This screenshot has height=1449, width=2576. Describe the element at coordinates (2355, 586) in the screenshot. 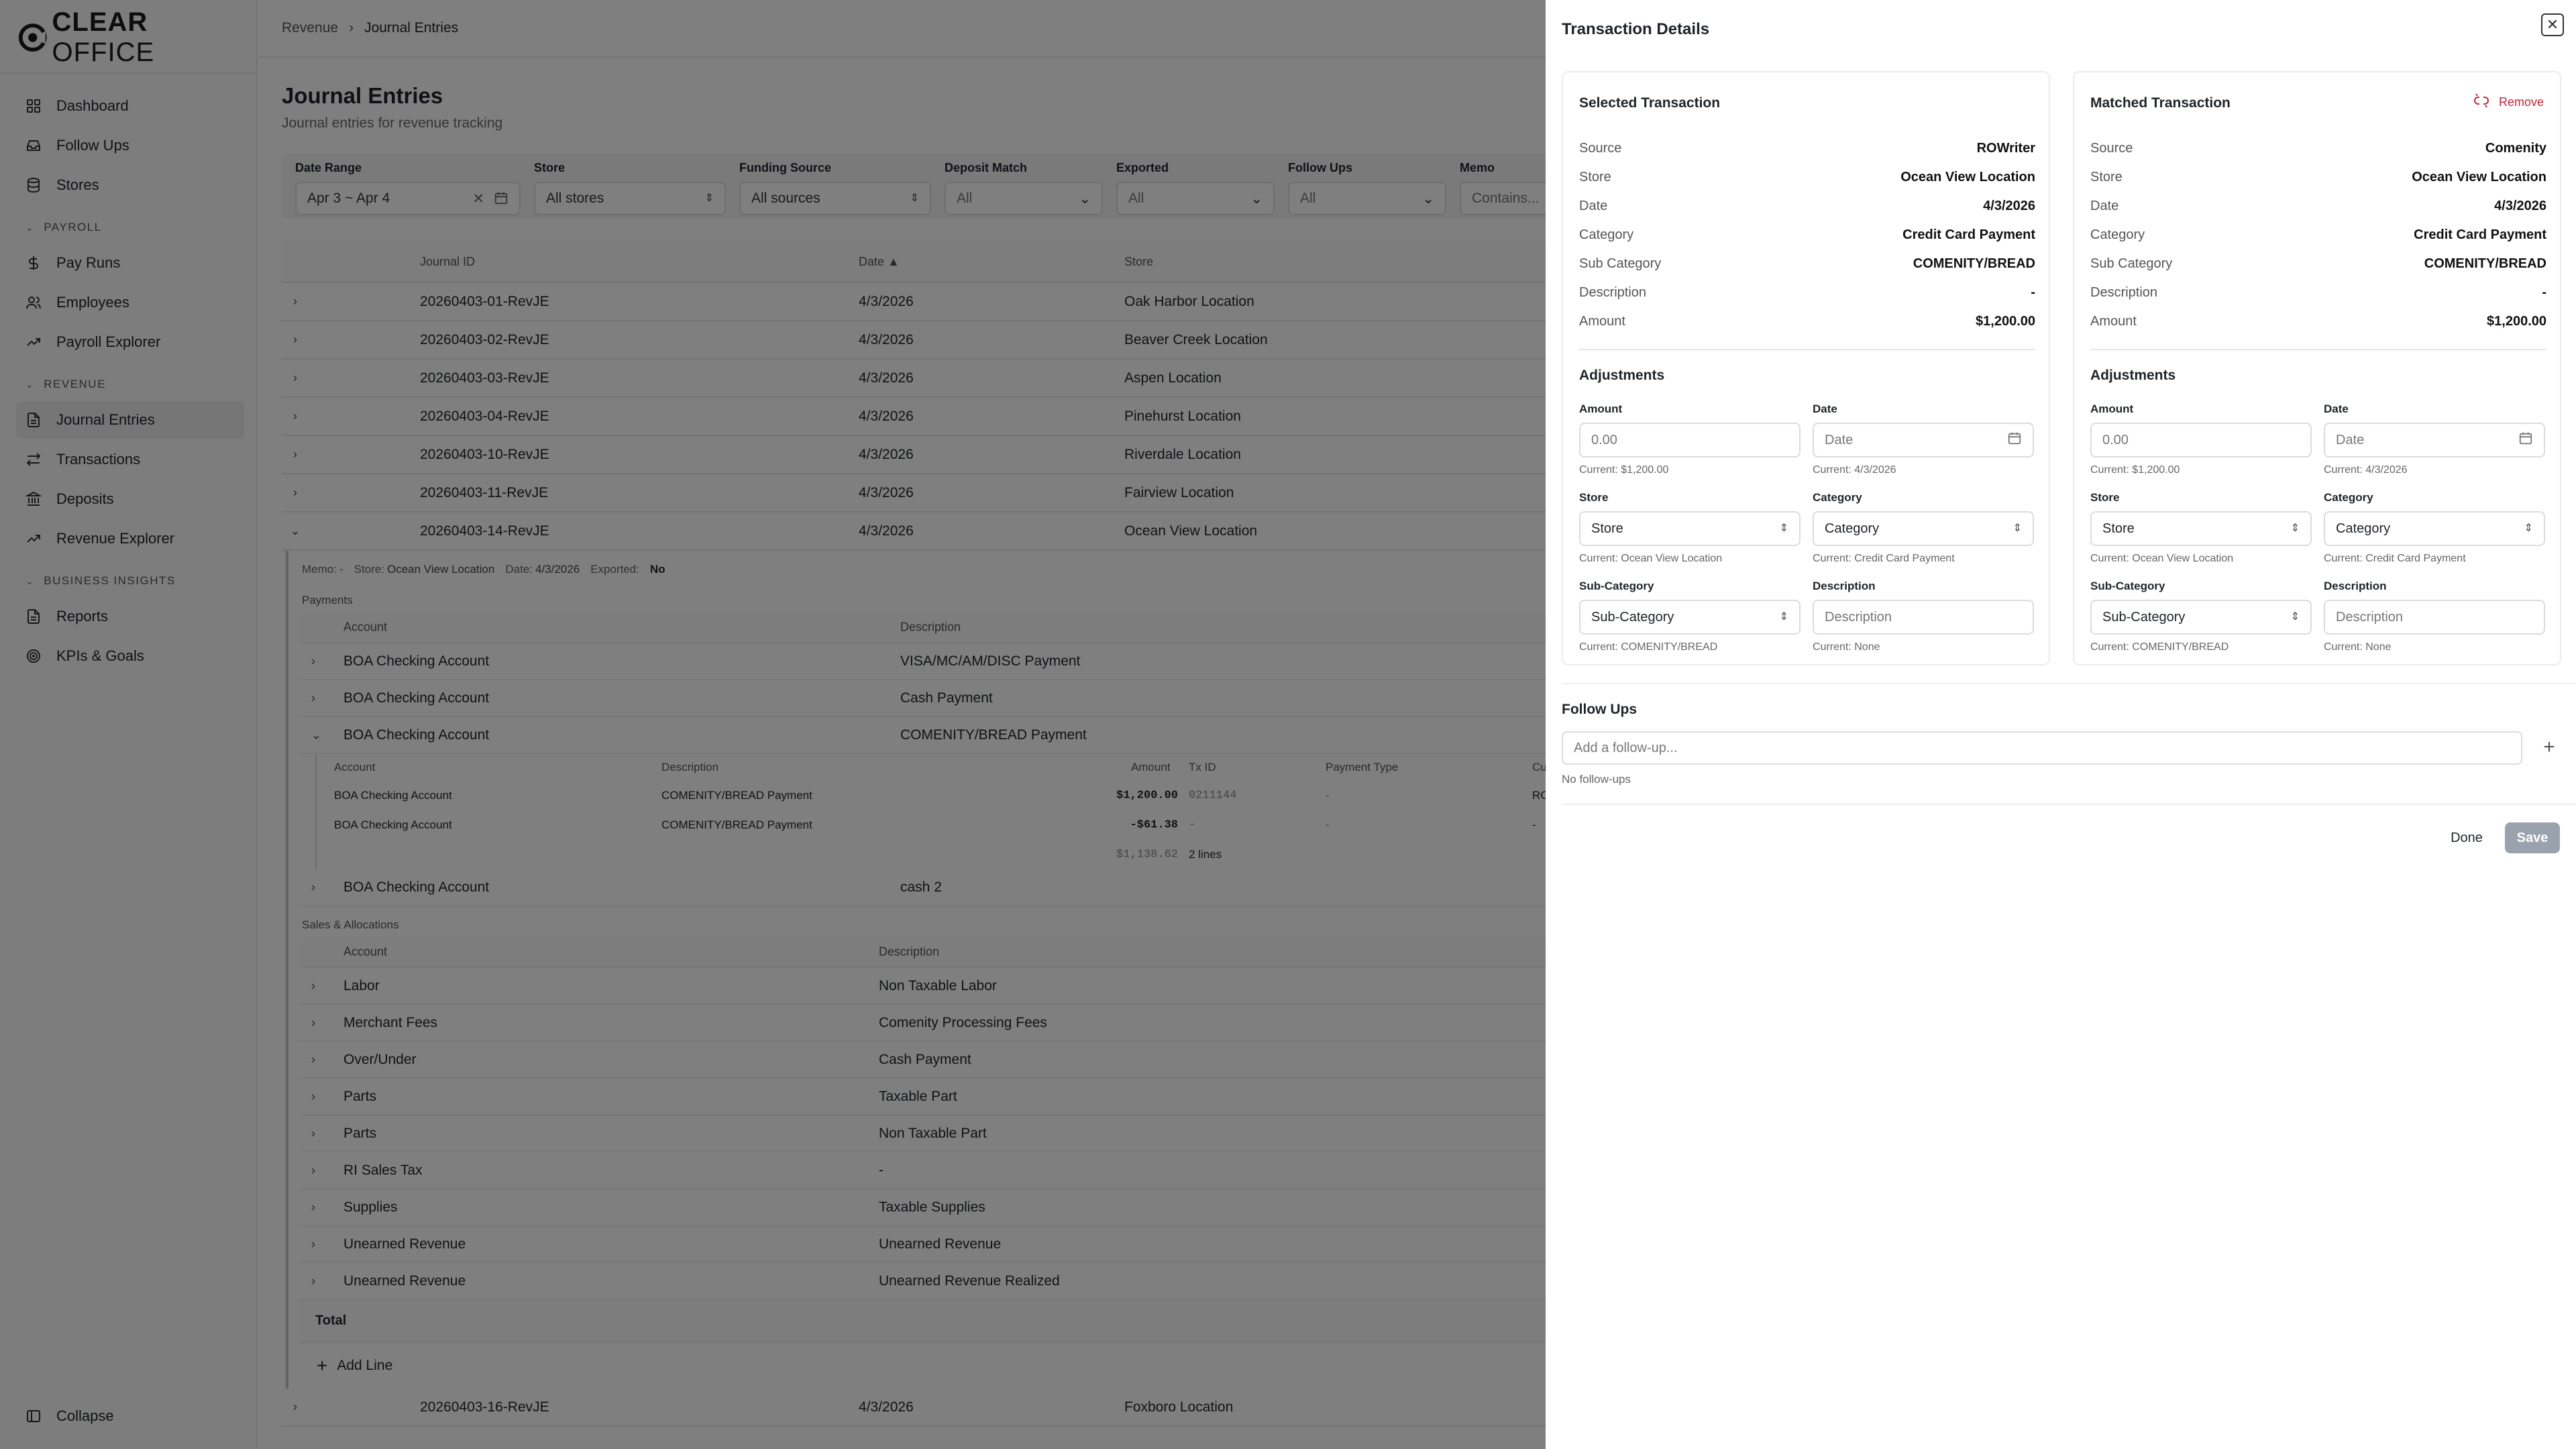

I see `field-label: Description` at that location.